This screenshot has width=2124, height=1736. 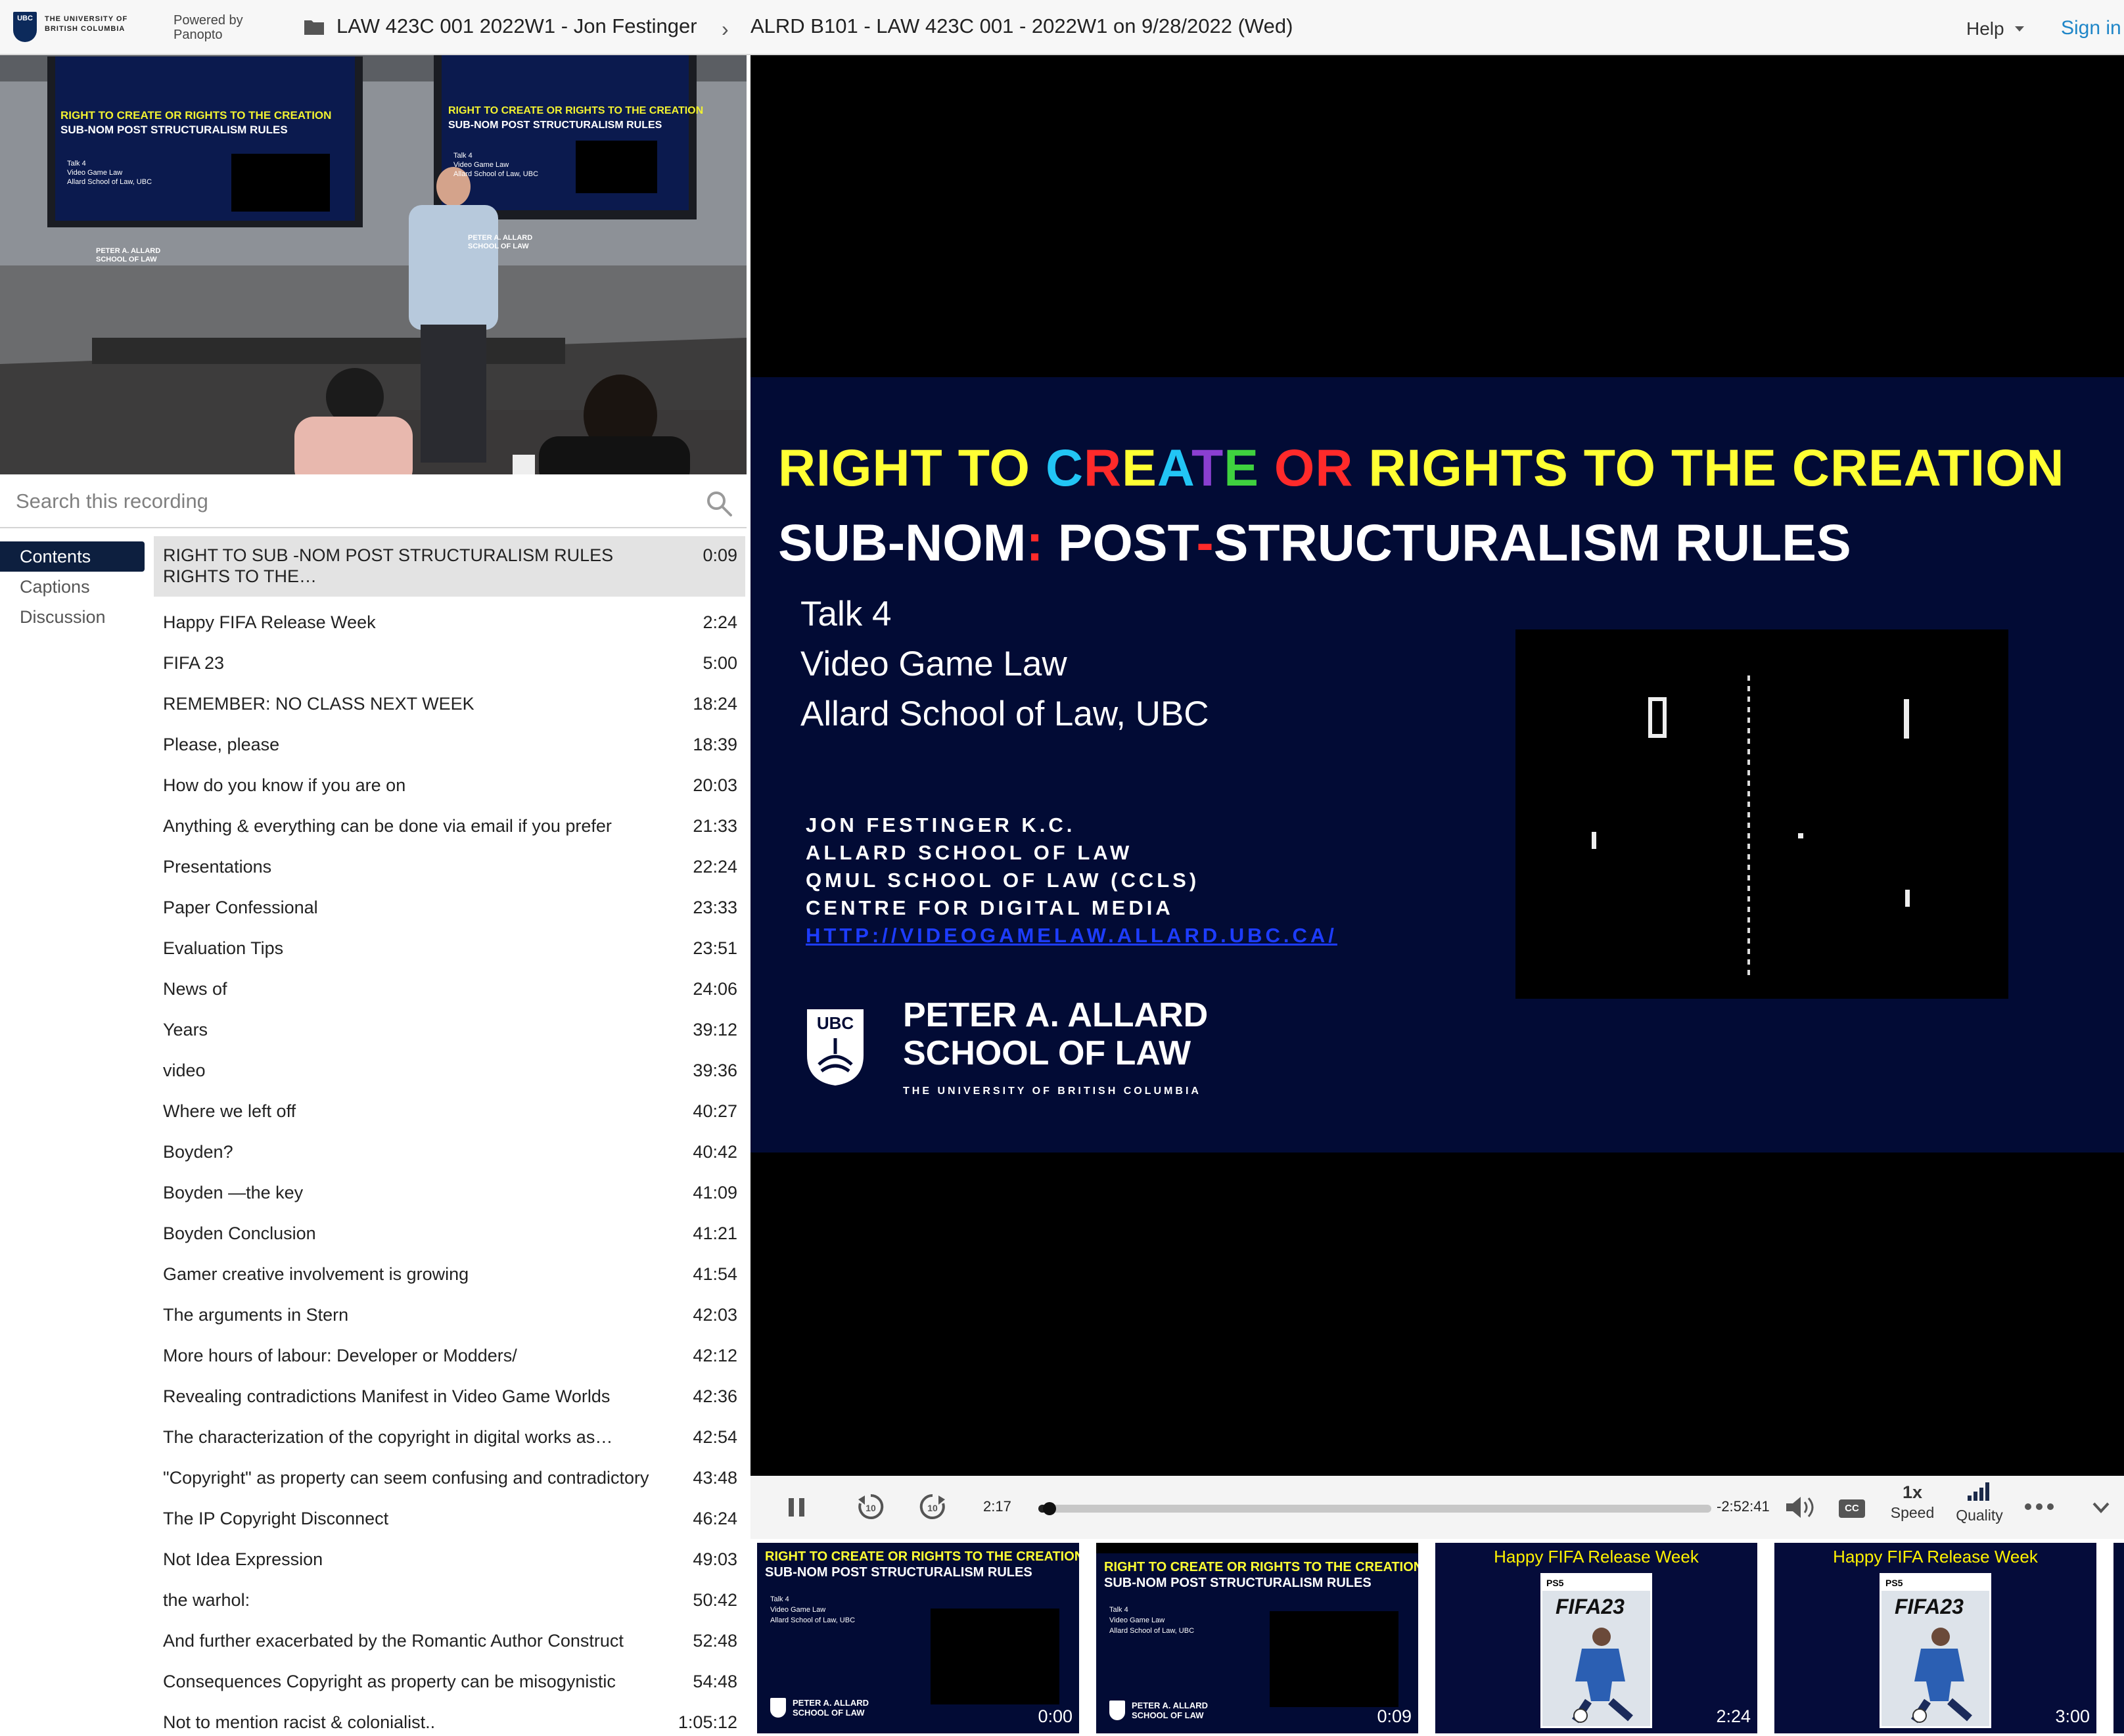 I want to click on cam-right-slide-subtitle: SUB-NOM POST STRUCTURALISM RULES, so click(x=555, y=125).